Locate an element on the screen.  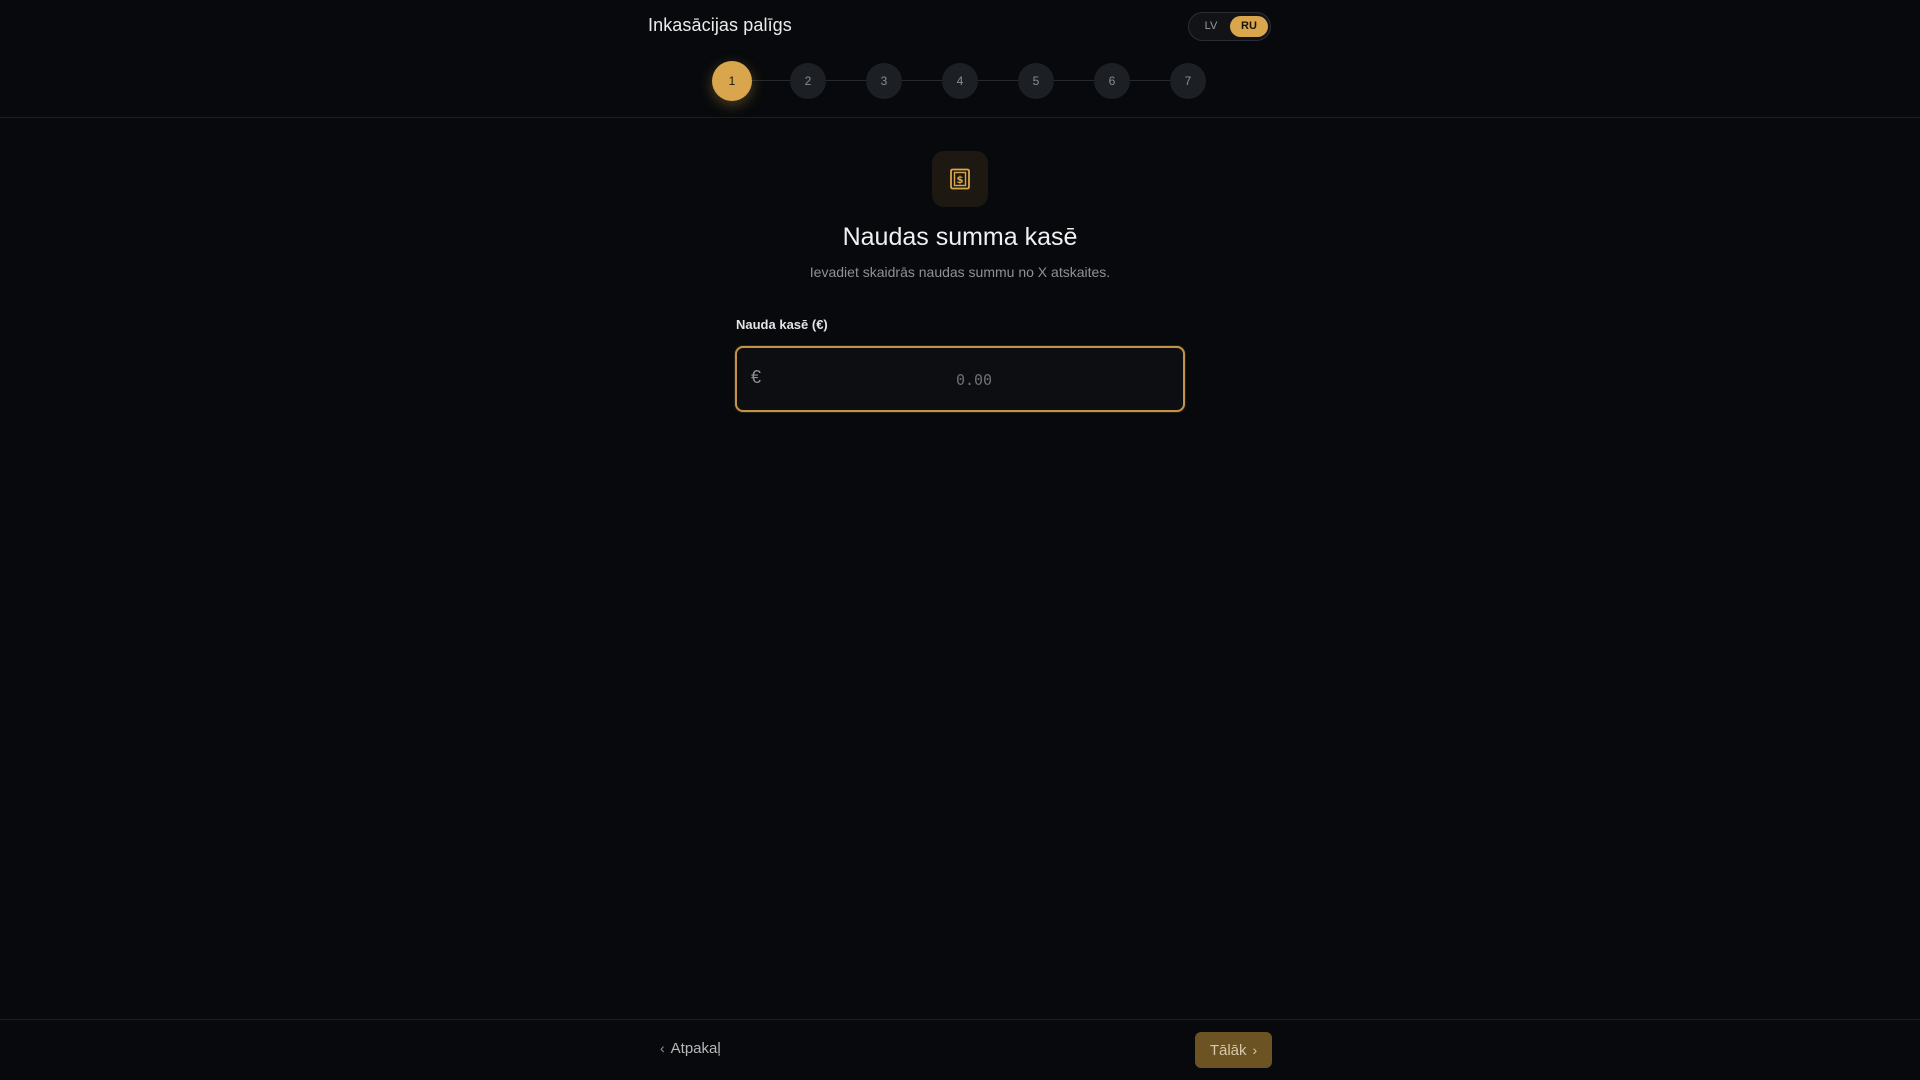
cash-receipt-icon: $ is located at coordinates (960, 179).